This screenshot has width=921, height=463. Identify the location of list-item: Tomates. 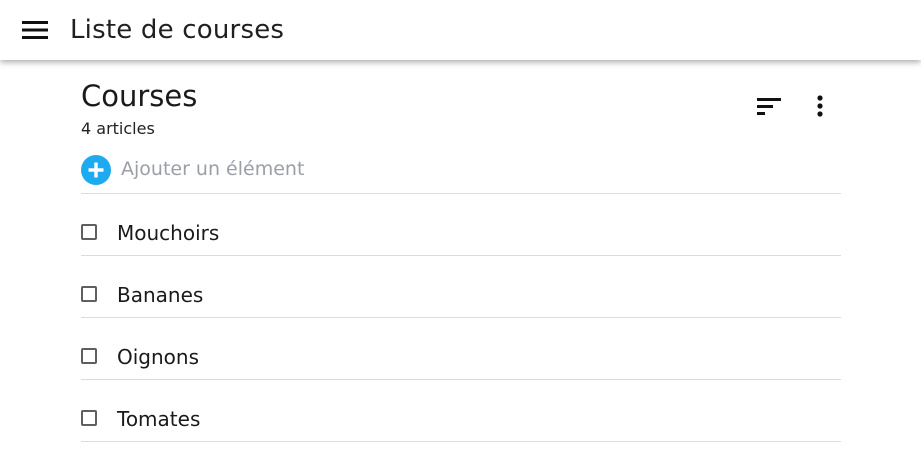
(461, 411).